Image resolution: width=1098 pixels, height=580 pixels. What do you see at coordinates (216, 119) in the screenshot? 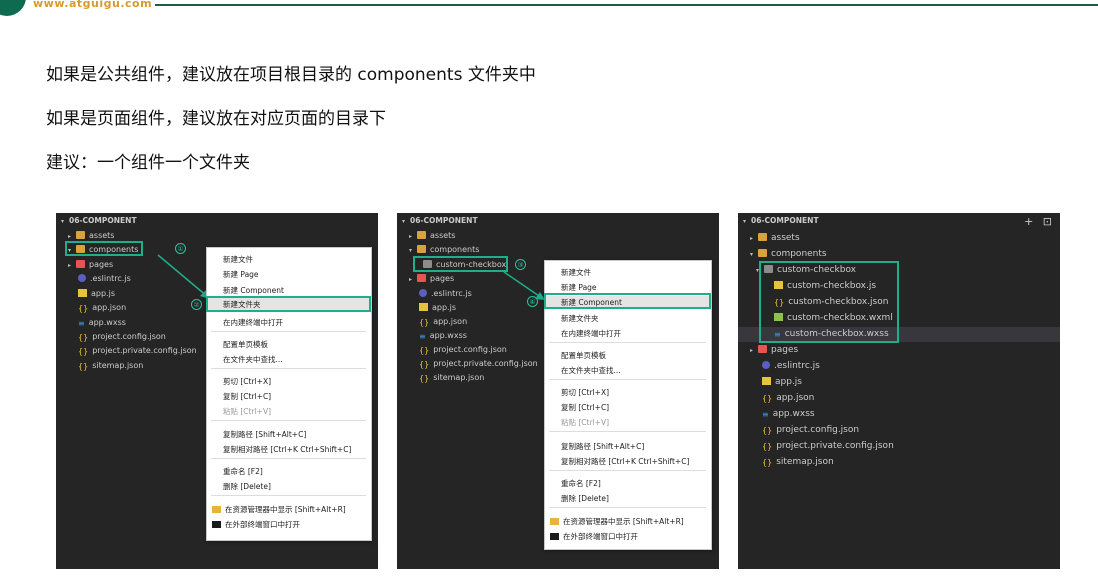
I see `heading-page-components: 如果是页面组件，建议放在对应页面的目录下` at bounding box center [216, 119].